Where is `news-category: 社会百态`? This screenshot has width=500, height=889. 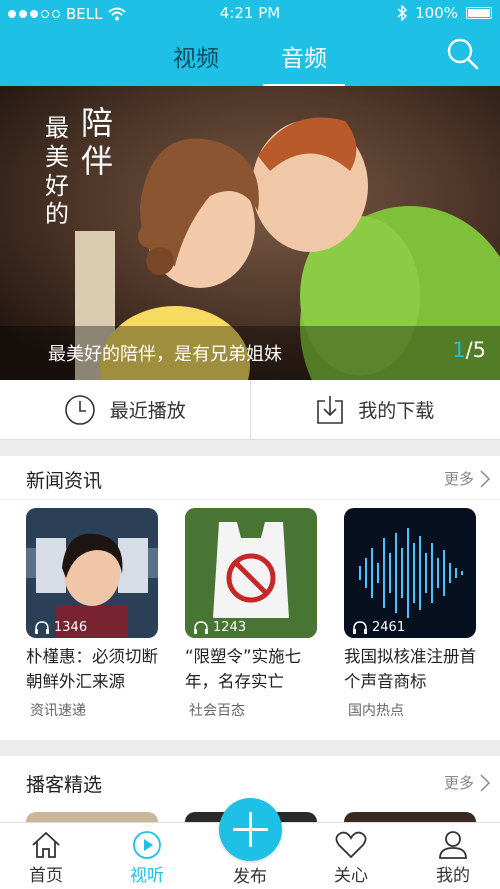
news-category: 社会百态 is located at coordinates (217, 711).